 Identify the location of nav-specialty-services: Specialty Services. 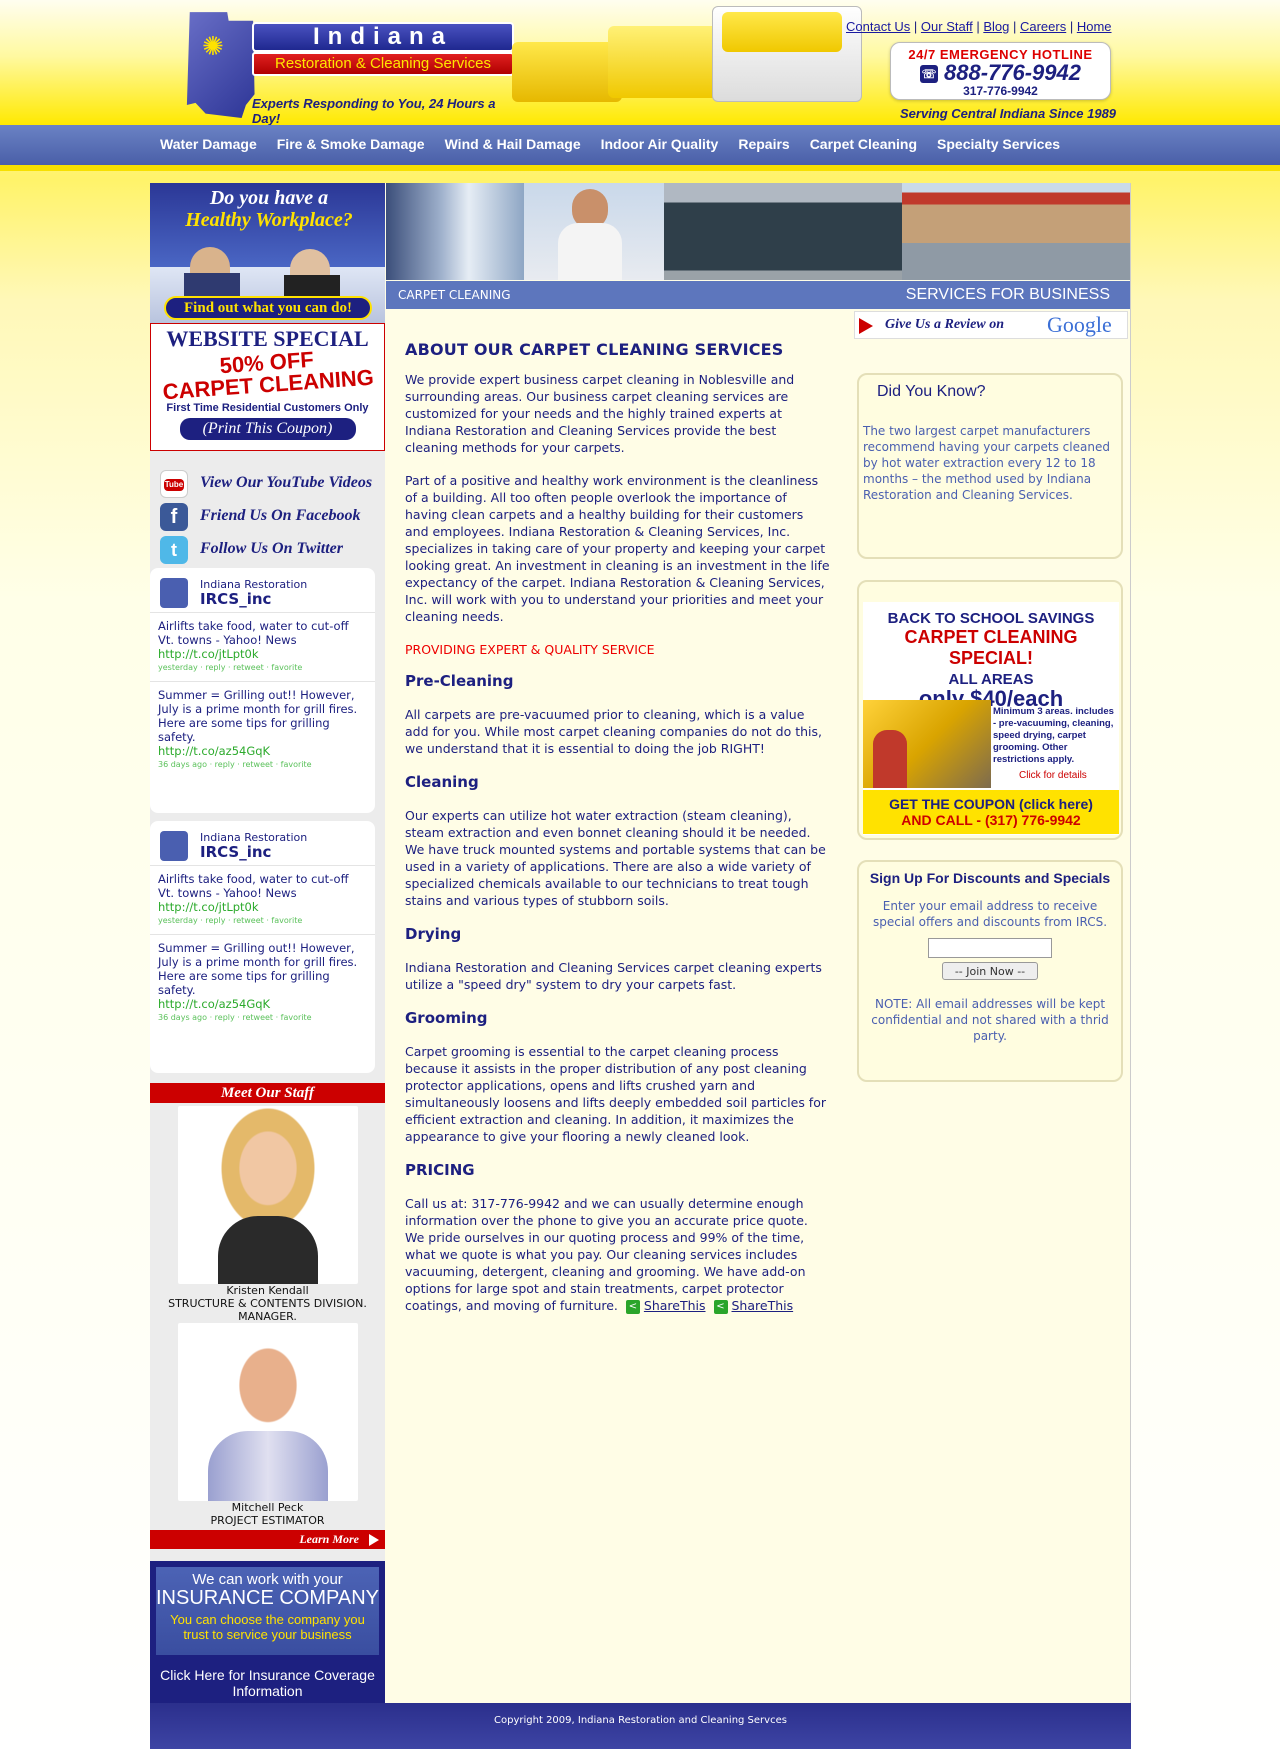
(998, 144).